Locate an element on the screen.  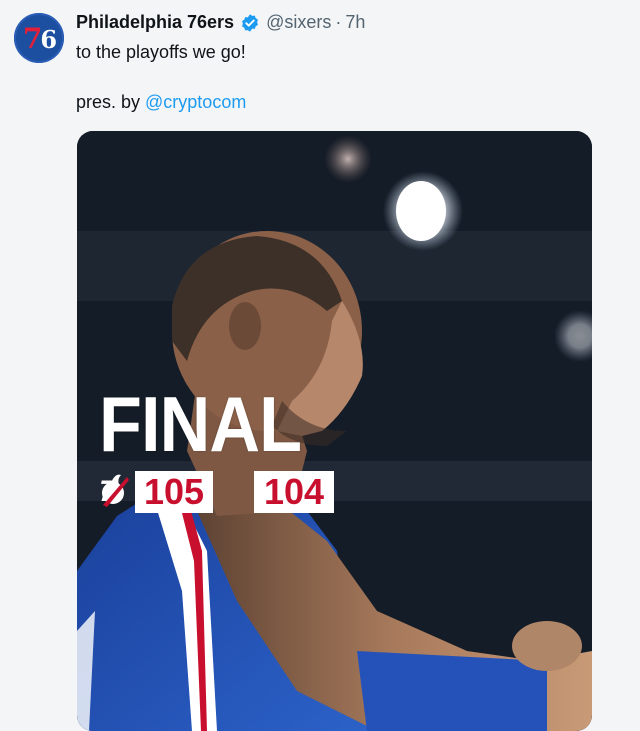
timestamp: 7h is located at coordinates (355, 22).